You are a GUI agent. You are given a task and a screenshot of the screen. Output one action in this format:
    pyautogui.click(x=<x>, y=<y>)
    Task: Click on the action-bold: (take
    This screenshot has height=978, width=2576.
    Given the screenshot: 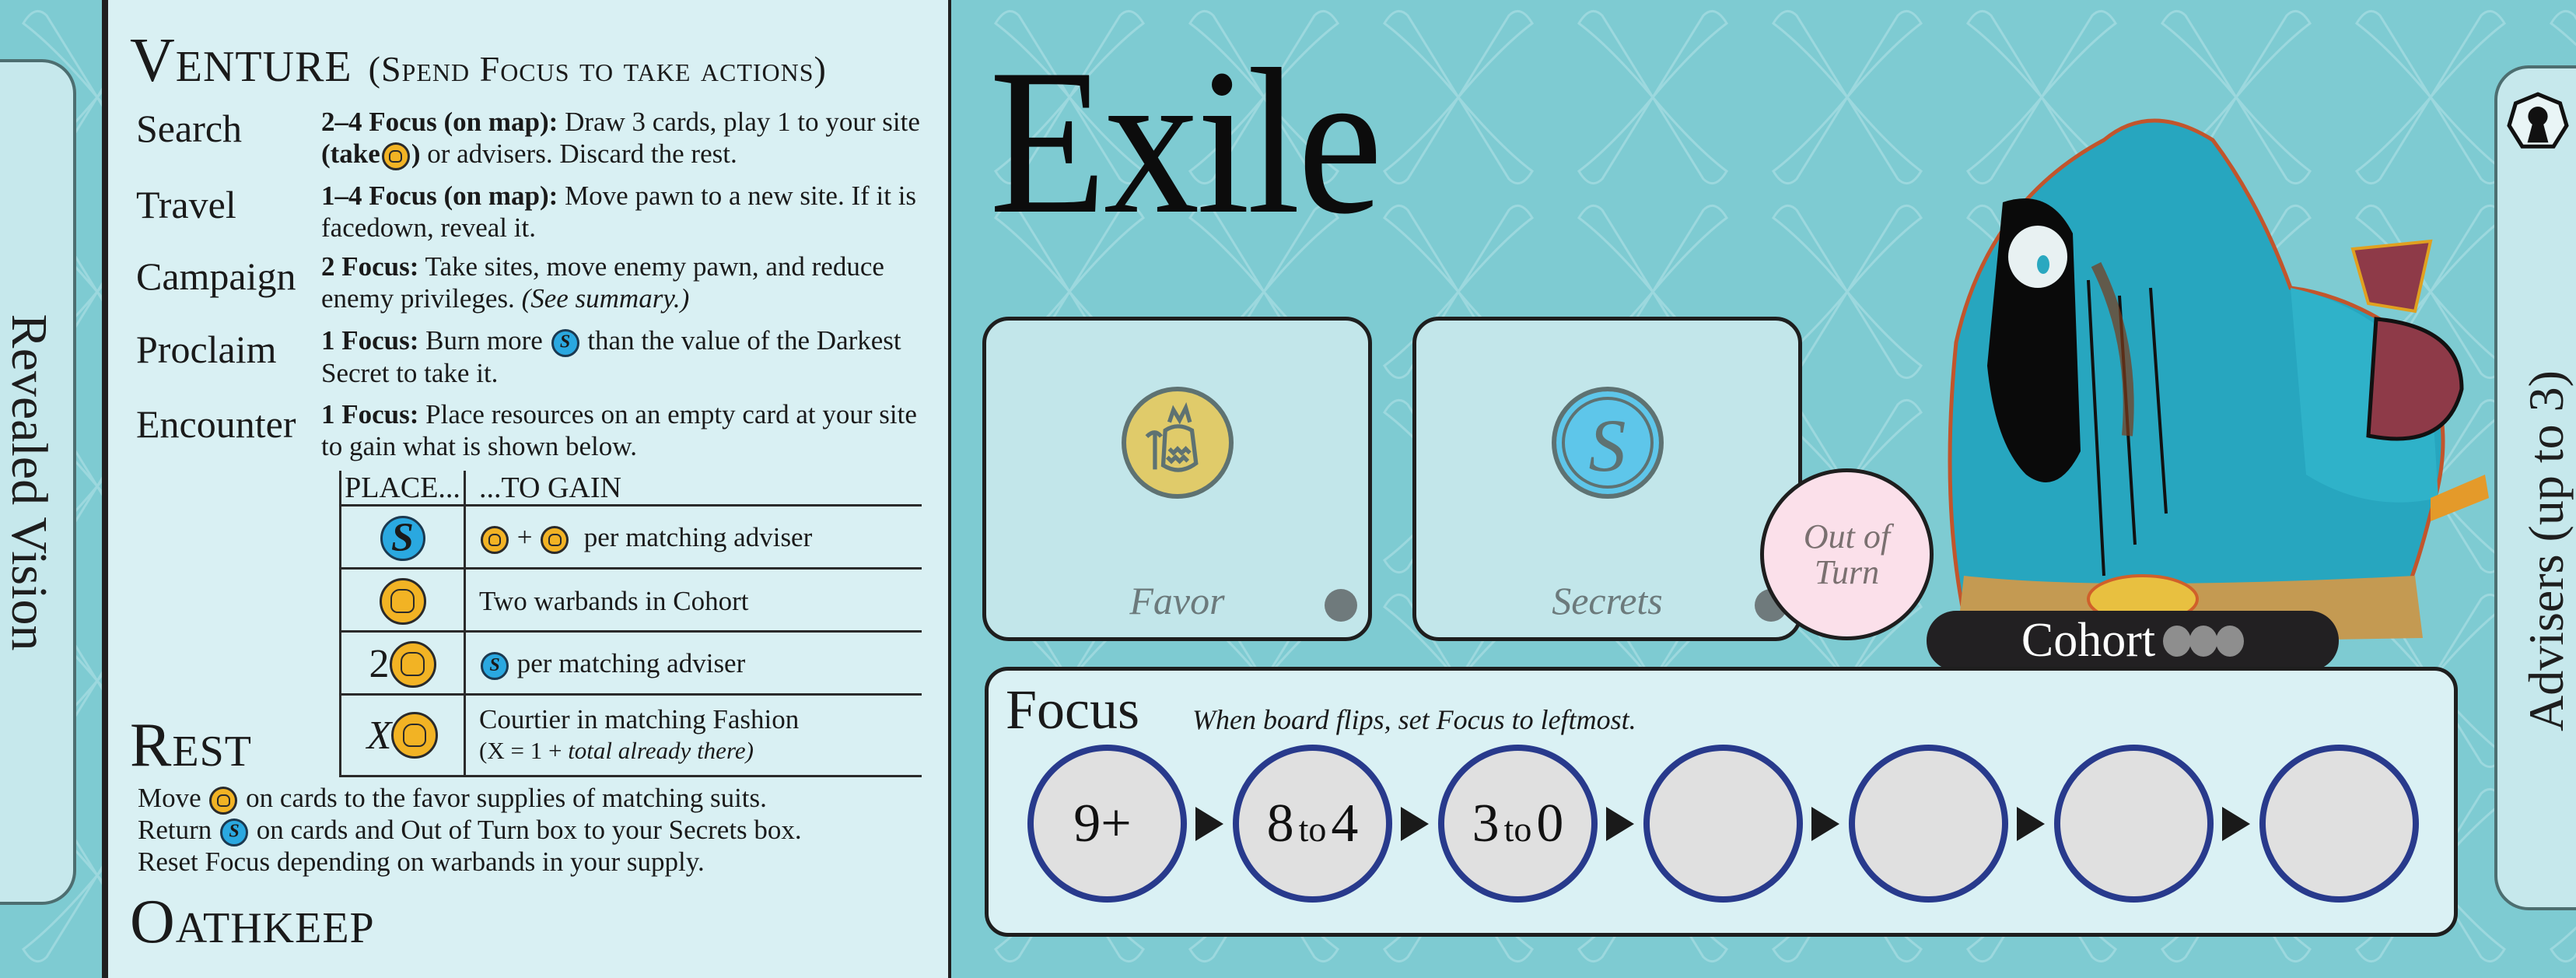 What is the action you would take?
    pyautogui.click(x=350, y=153)
    